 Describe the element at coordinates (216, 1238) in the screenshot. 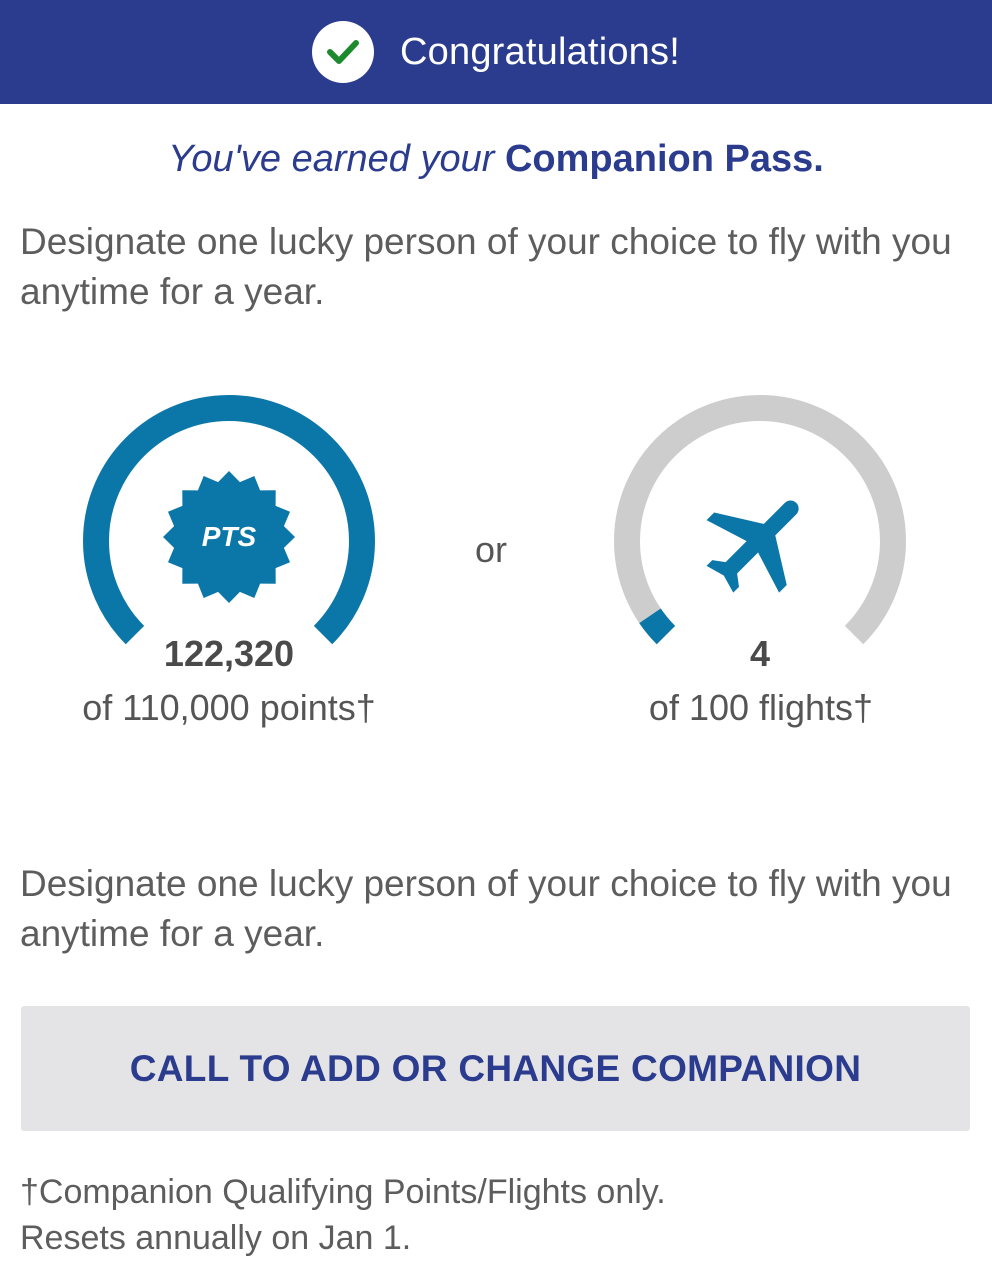

I see `footnote-line-2: Resets annually on Jan 1.` at that location.